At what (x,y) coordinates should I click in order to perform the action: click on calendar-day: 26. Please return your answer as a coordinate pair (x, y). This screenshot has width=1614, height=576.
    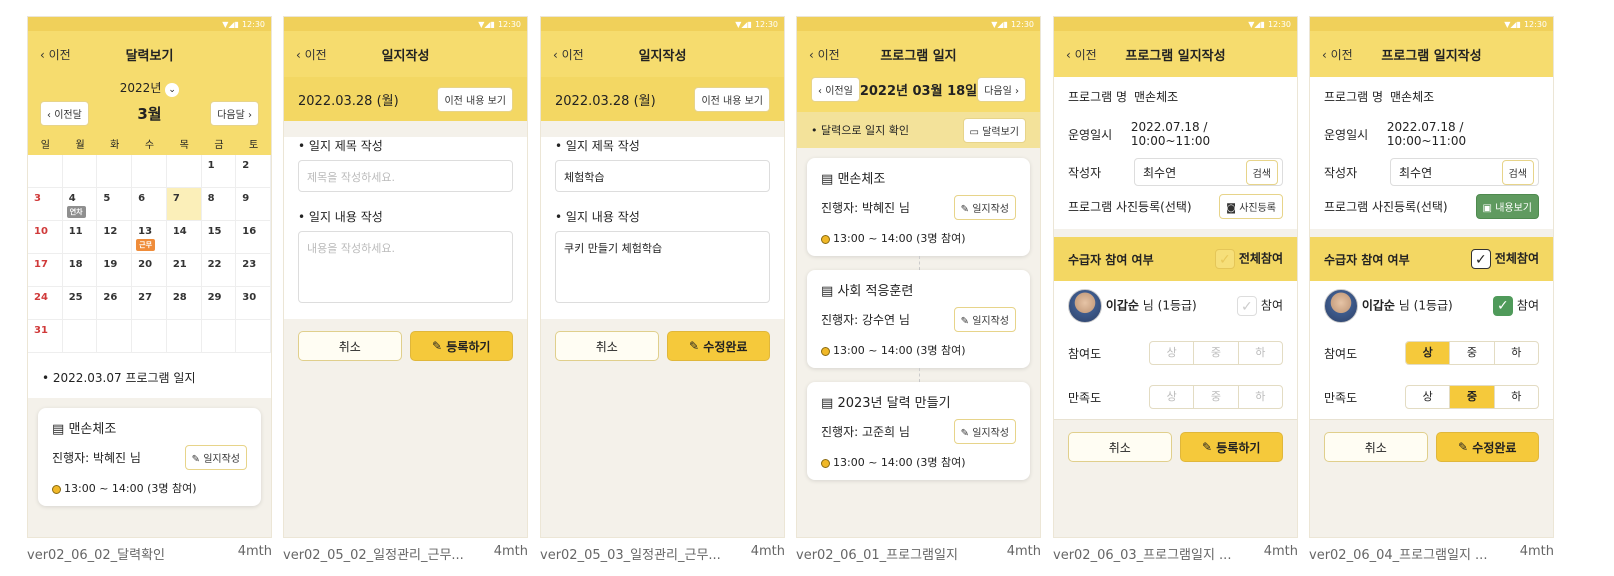
    Looking at the image, I should click on (115, 303).